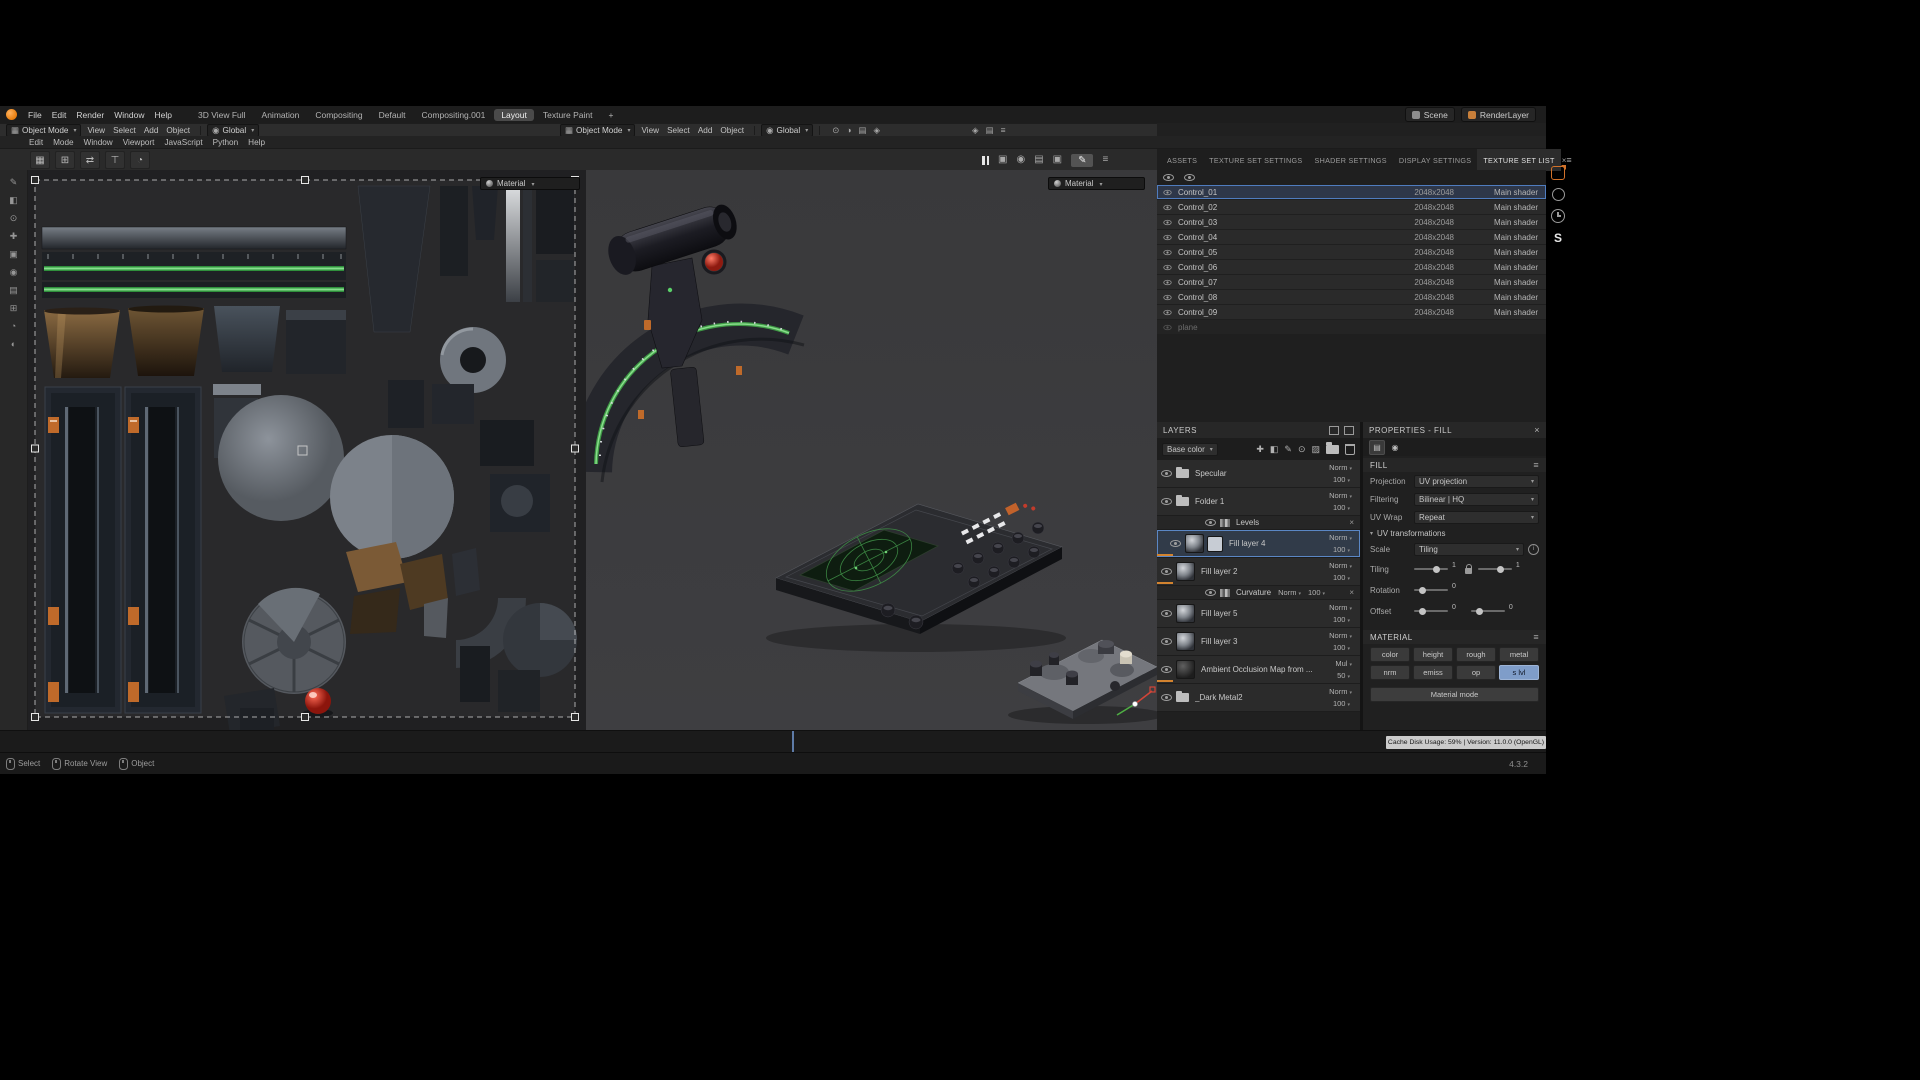 The width and height of the screenshot is (1920, 1080). I want to click on workspace-tab: Layout, so click(514, 114).